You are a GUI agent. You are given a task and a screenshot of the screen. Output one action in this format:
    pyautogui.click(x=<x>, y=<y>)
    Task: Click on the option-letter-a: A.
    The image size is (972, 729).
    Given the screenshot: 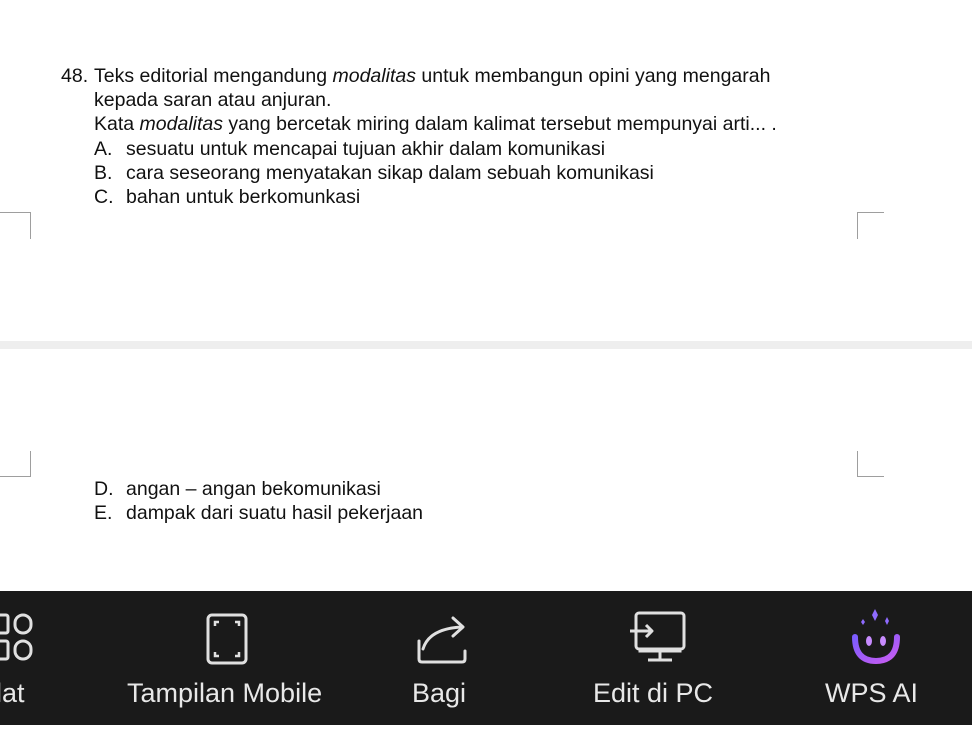 What is the action you would take?
    pyautogui.click(x=103, y=149)
    